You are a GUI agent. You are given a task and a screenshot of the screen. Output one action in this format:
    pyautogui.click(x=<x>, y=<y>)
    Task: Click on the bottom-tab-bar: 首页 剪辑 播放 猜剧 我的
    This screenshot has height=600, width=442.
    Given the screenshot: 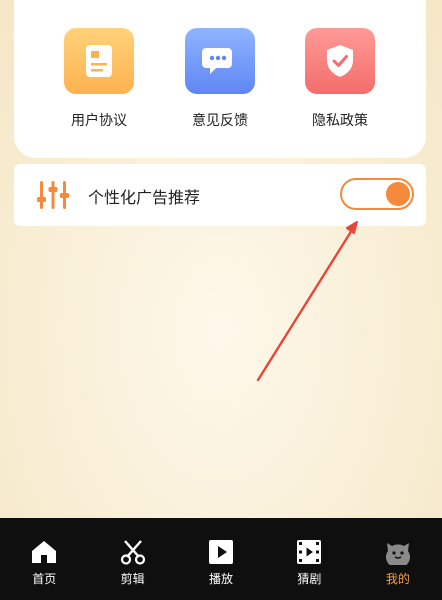 What is the action you would take?
    pyautogui.click(x=221, y=559)
    